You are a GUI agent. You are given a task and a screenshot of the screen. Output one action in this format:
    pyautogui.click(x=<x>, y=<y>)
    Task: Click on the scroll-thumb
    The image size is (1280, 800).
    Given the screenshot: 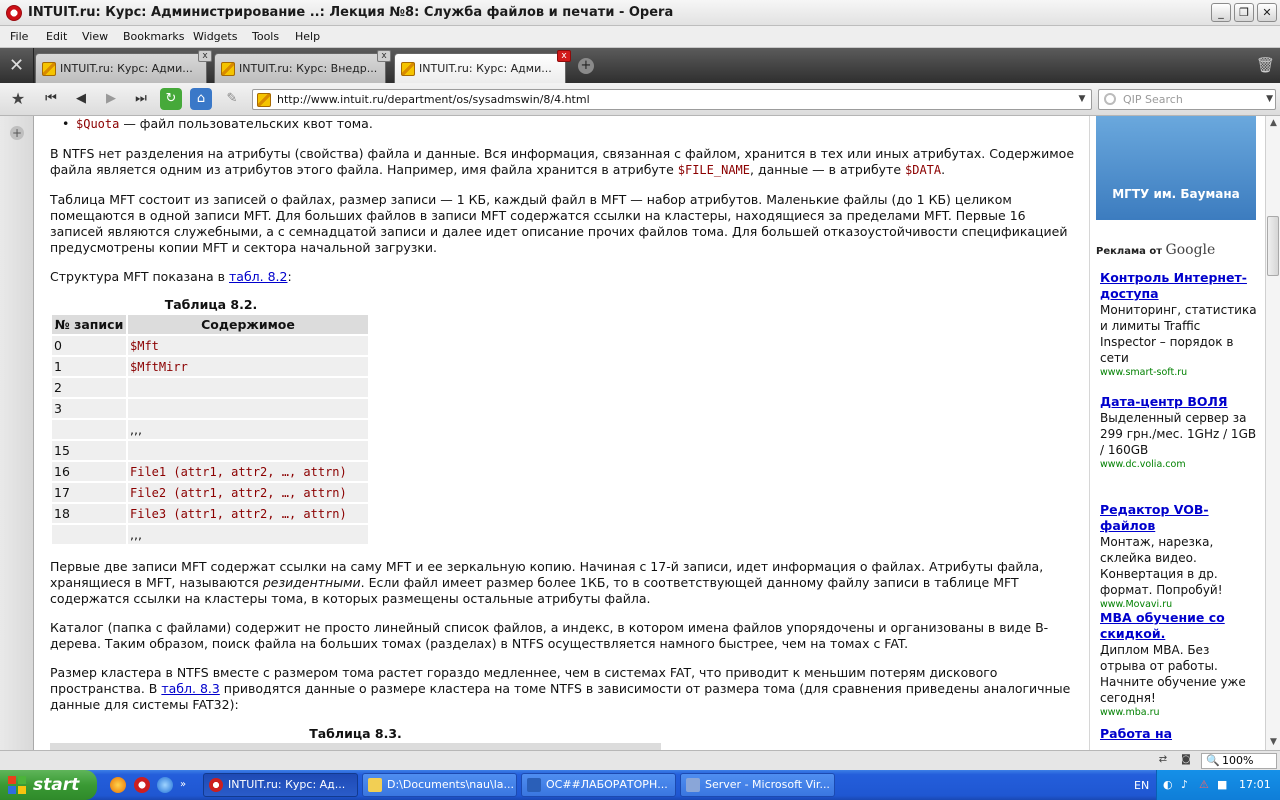 What is the action you would take?
    pyautogui.click(x=1273, y=246)
    